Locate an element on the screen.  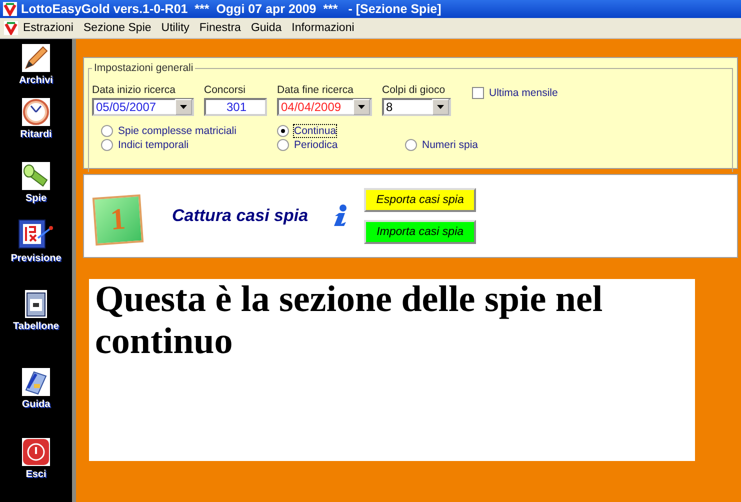
dropdown-field: 8 is located at coordinates (416, 107).